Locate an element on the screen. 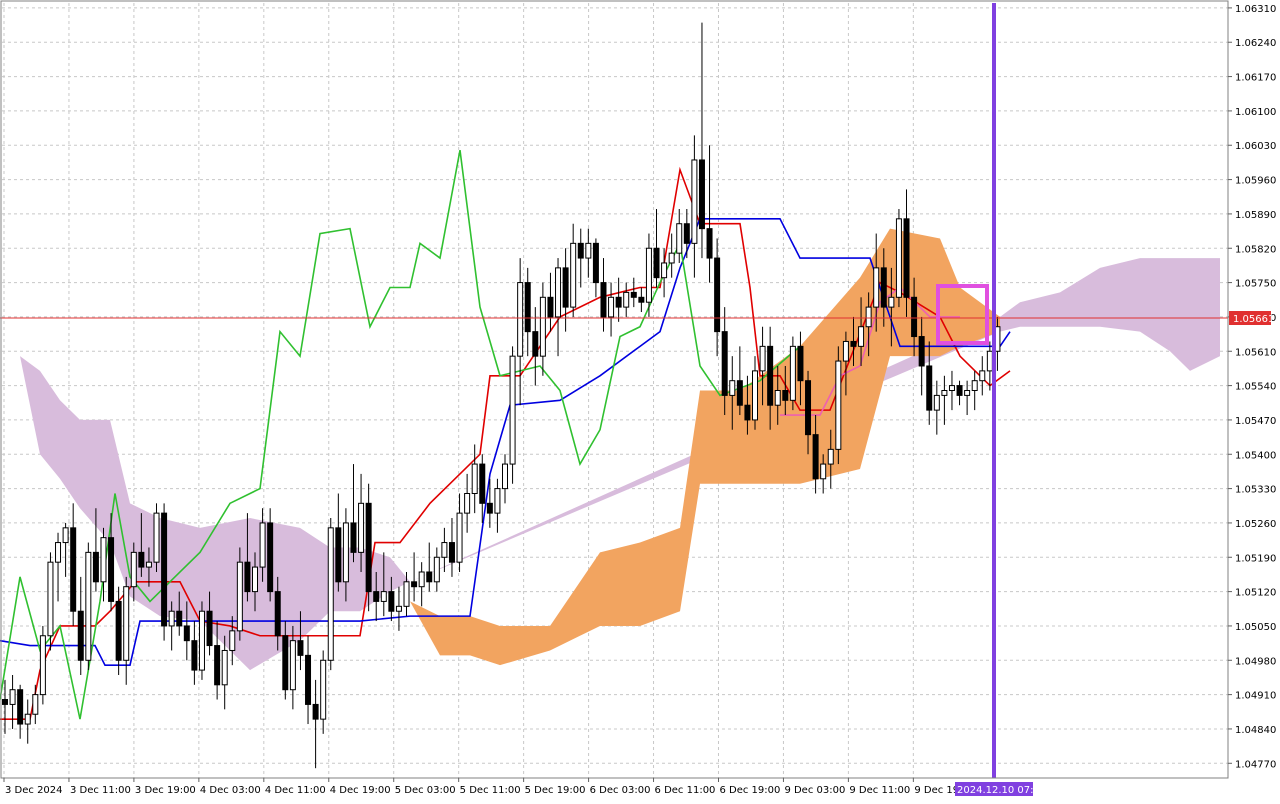 This screenshot has height=804, width=1280. y-tick-label: 1.04980 is located at coordinates (1255, 661).